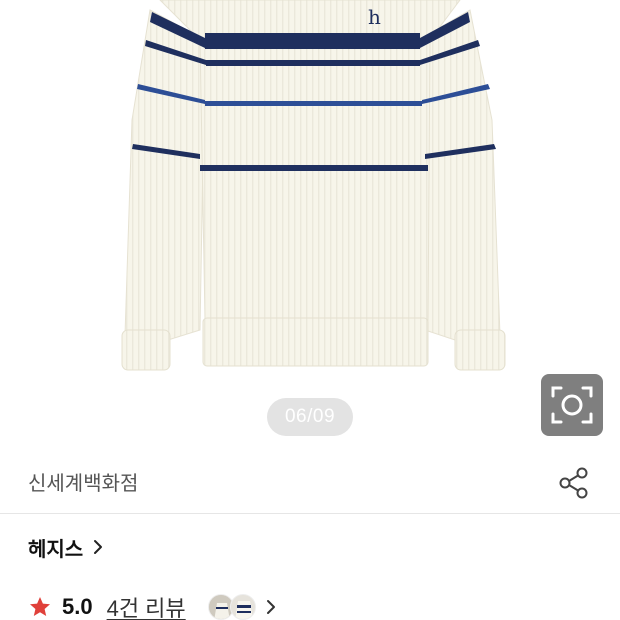  I want to click on image-search-button, so click(572, 405).